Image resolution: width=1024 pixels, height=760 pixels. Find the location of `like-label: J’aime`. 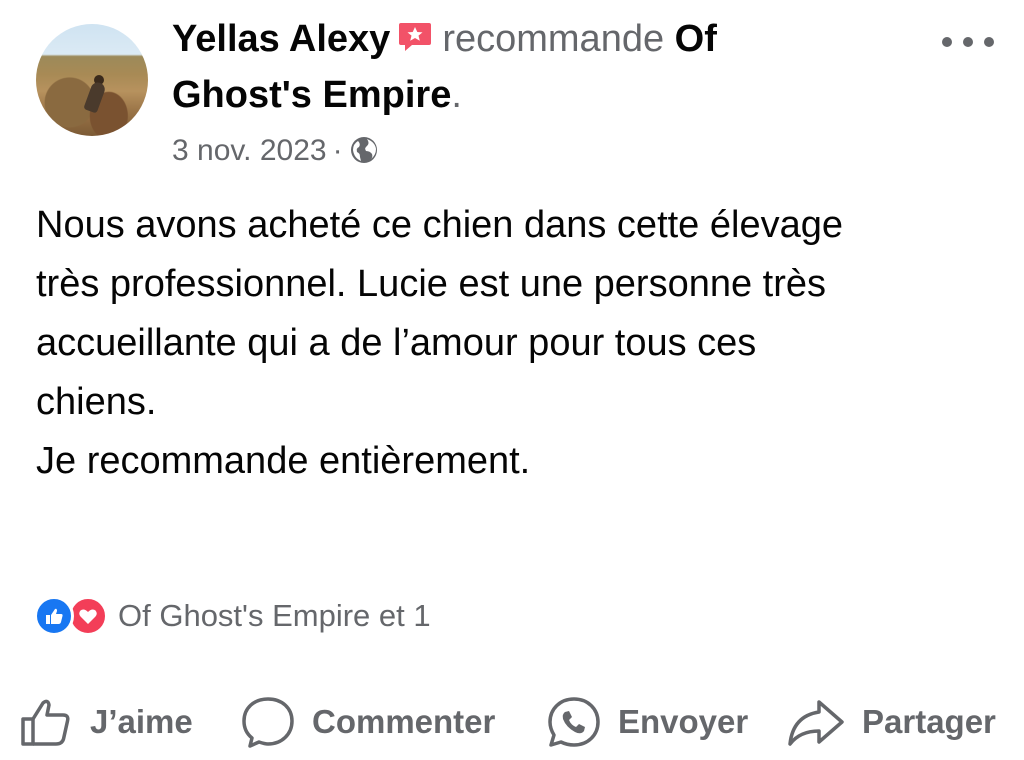

like-label: J’aime is located at coordinates (141, 721).